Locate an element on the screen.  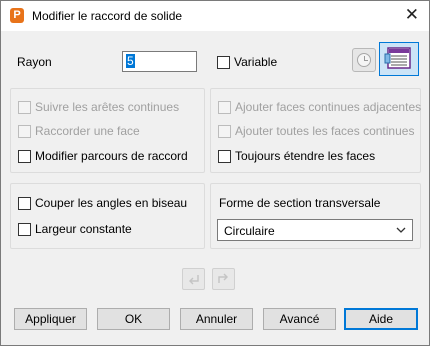
add-all-continuous-faces-checkbox: Ajouter toutes les faces continues is located at coordinates (316, 131).